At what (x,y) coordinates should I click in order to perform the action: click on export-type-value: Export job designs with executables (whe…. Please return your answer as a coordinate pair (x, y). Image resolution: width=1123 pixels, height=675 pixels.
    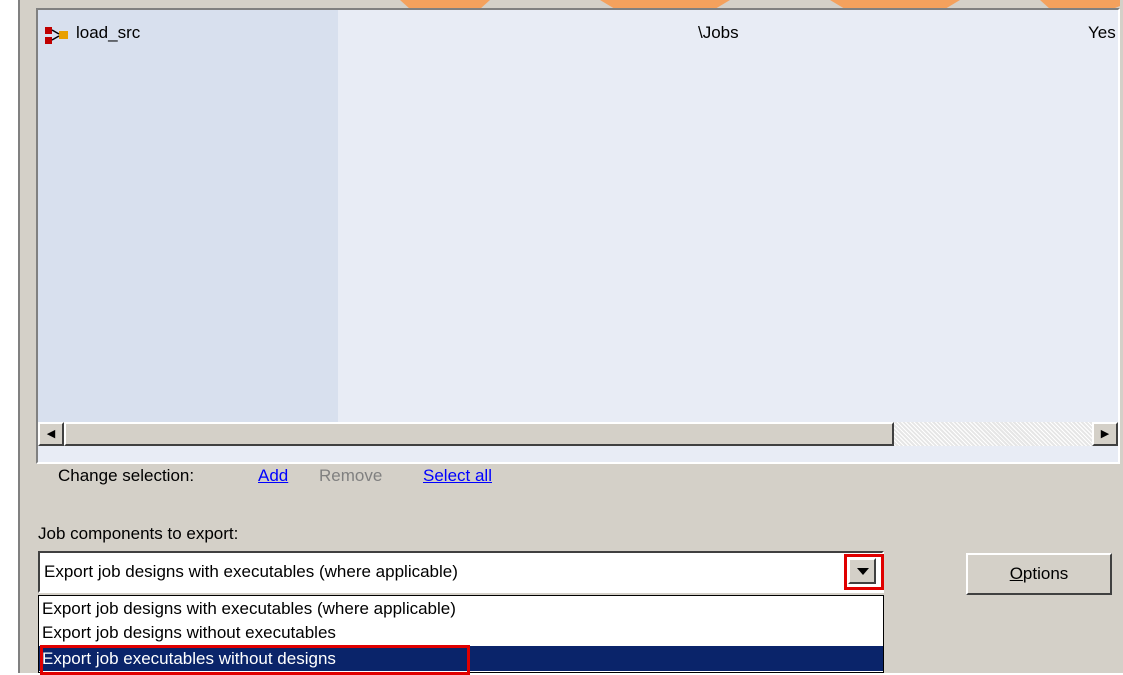
    Looking at the image, I should click on (251, 571).